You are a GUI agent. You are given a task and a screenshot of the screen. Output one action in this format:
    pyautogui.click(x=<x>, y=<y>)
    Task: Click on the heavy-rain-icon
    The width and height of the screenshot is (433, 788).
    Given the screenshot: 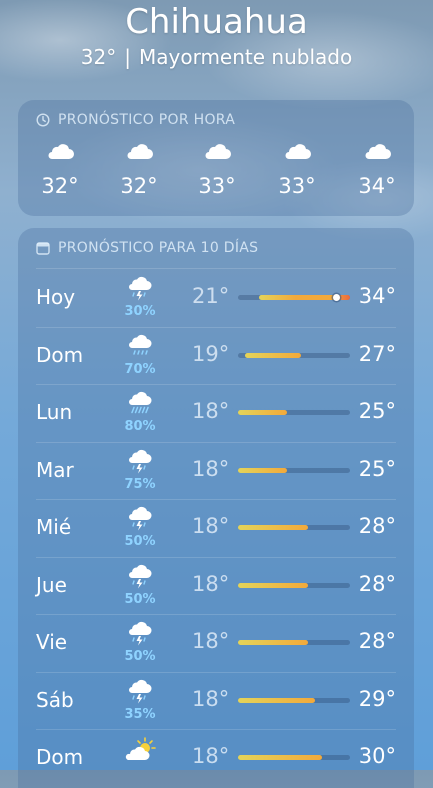 What is the action you would take?
    pyautogui.click(x=140, y=404)
    